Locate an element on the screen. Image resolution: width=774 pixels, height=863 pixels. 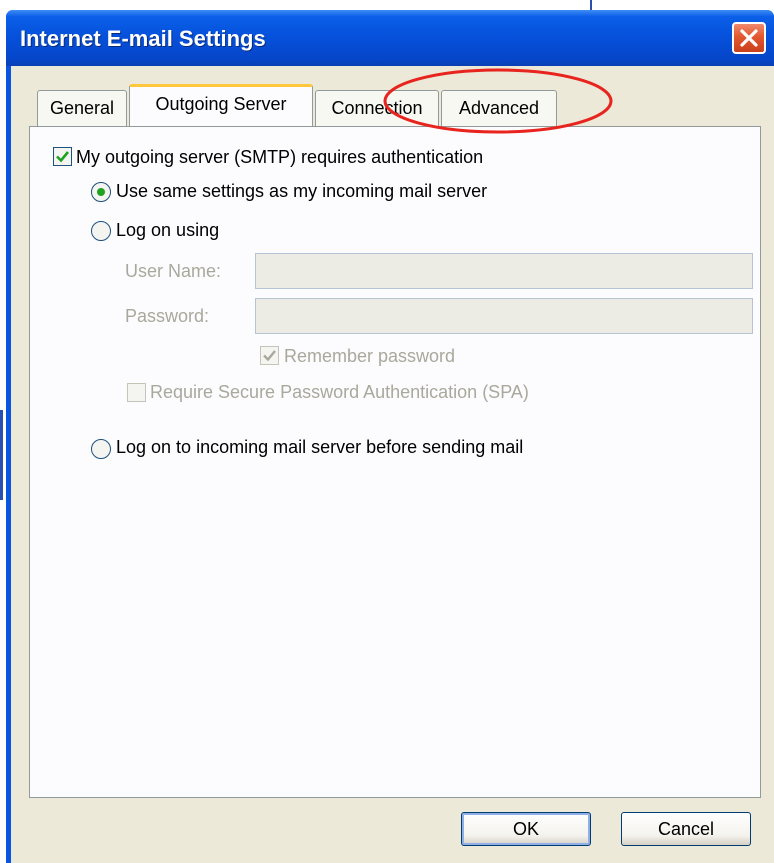
cancel-button-label: Cancel is located at coordinates (686, 829).